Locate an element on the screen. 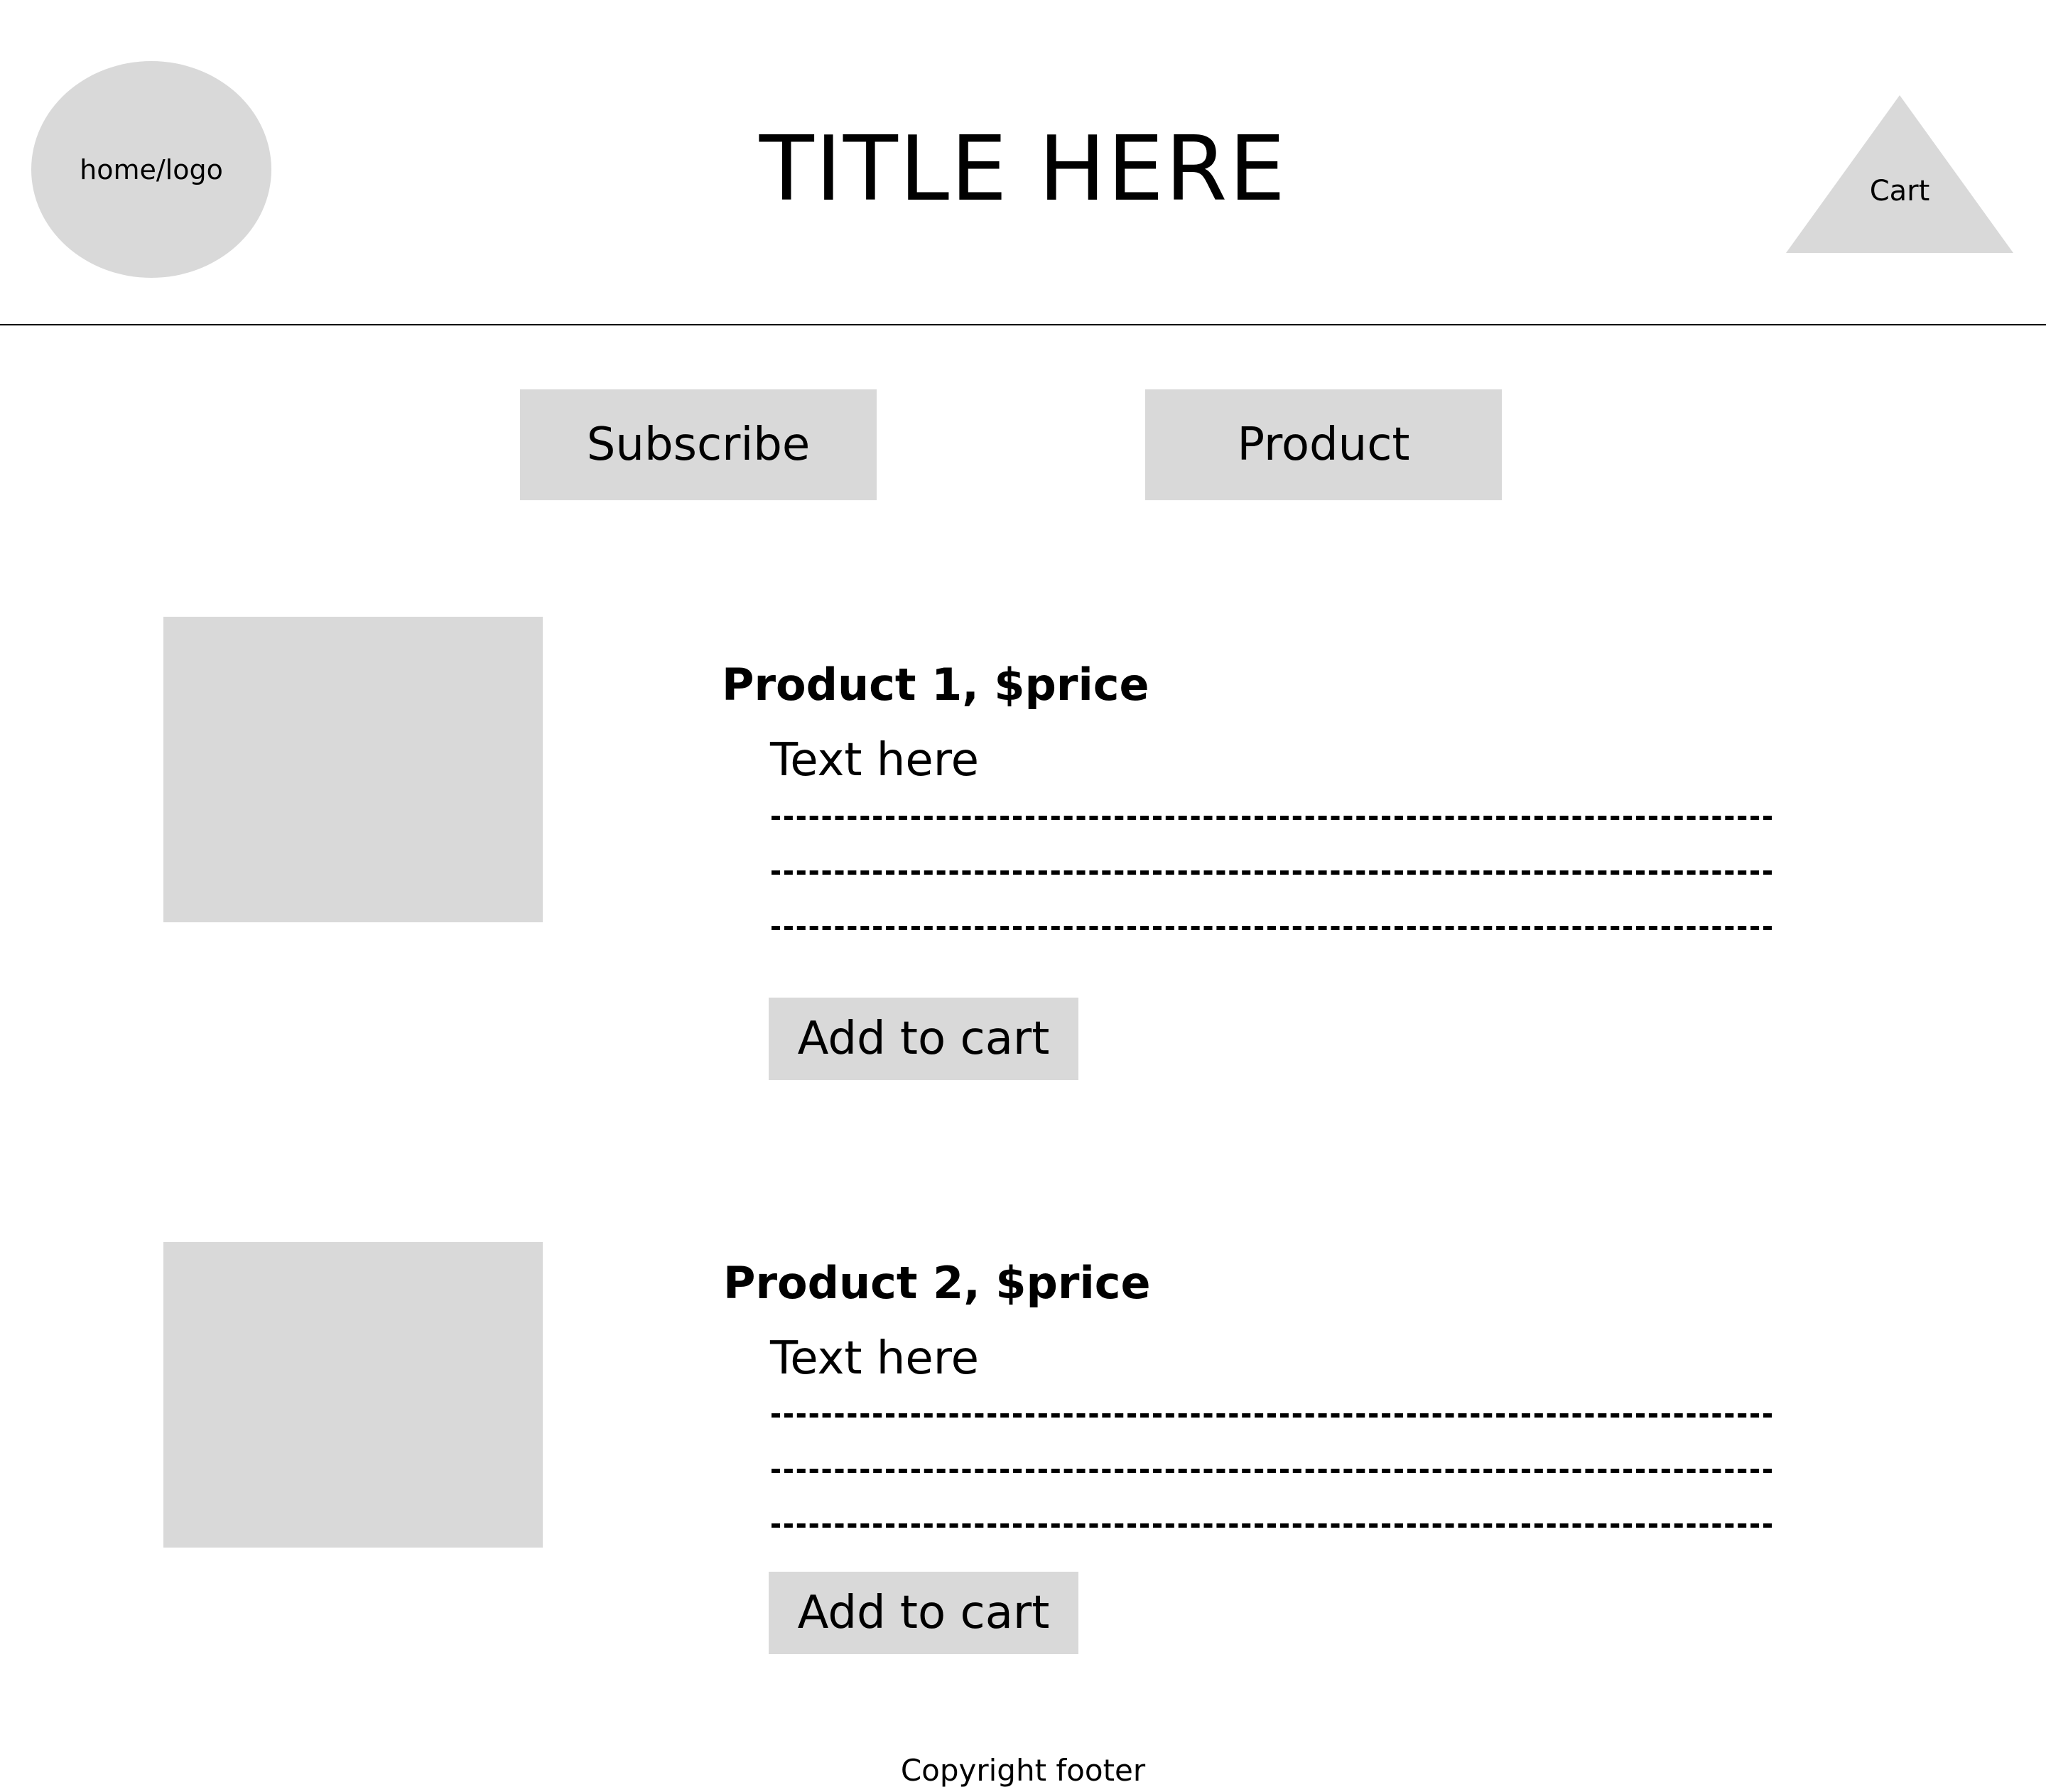 This screenshot has width=2046, height=1792. product-2-image is located at coordinates (353, 1395).